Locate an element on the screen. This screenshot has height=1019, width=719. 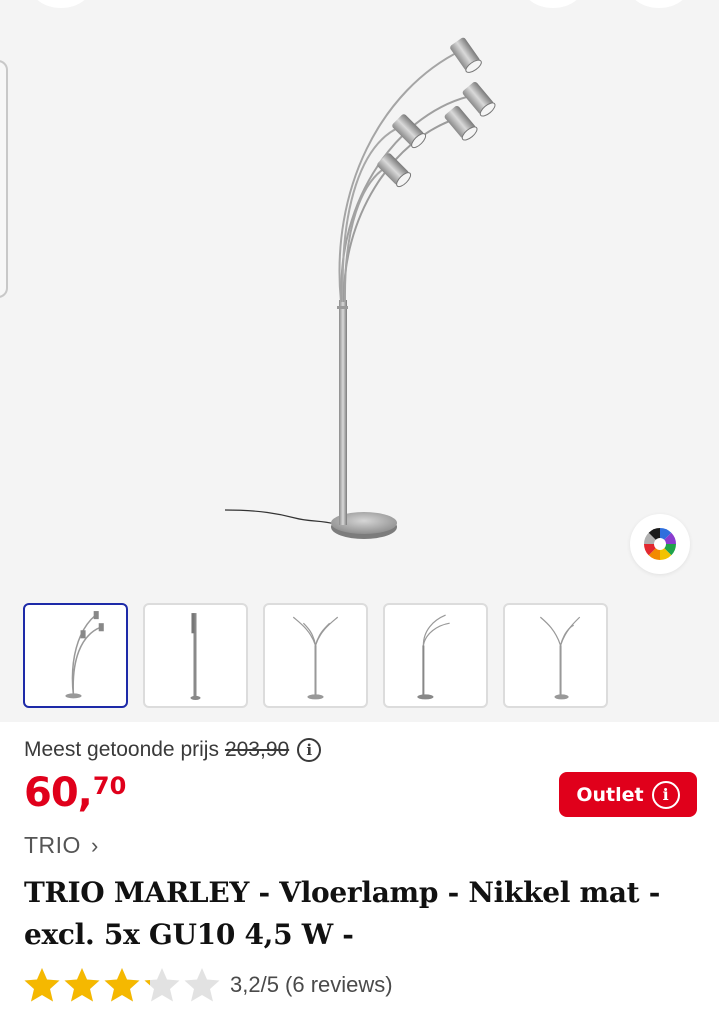
rating-summary: 3,2/5 (6 reviews) is located at coordinates (207, 985).